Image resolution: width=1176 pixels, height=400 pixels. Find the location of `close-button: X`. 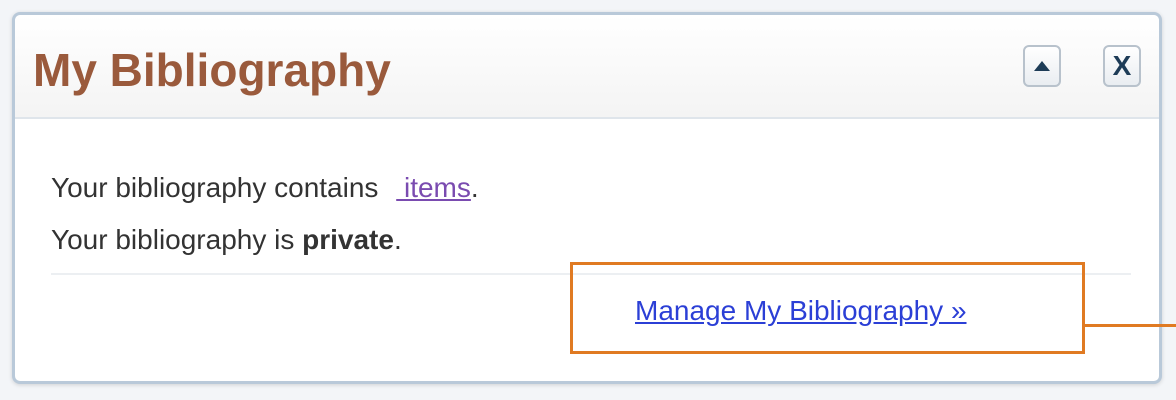

close-button: X is located at coordinates (1122, 66).